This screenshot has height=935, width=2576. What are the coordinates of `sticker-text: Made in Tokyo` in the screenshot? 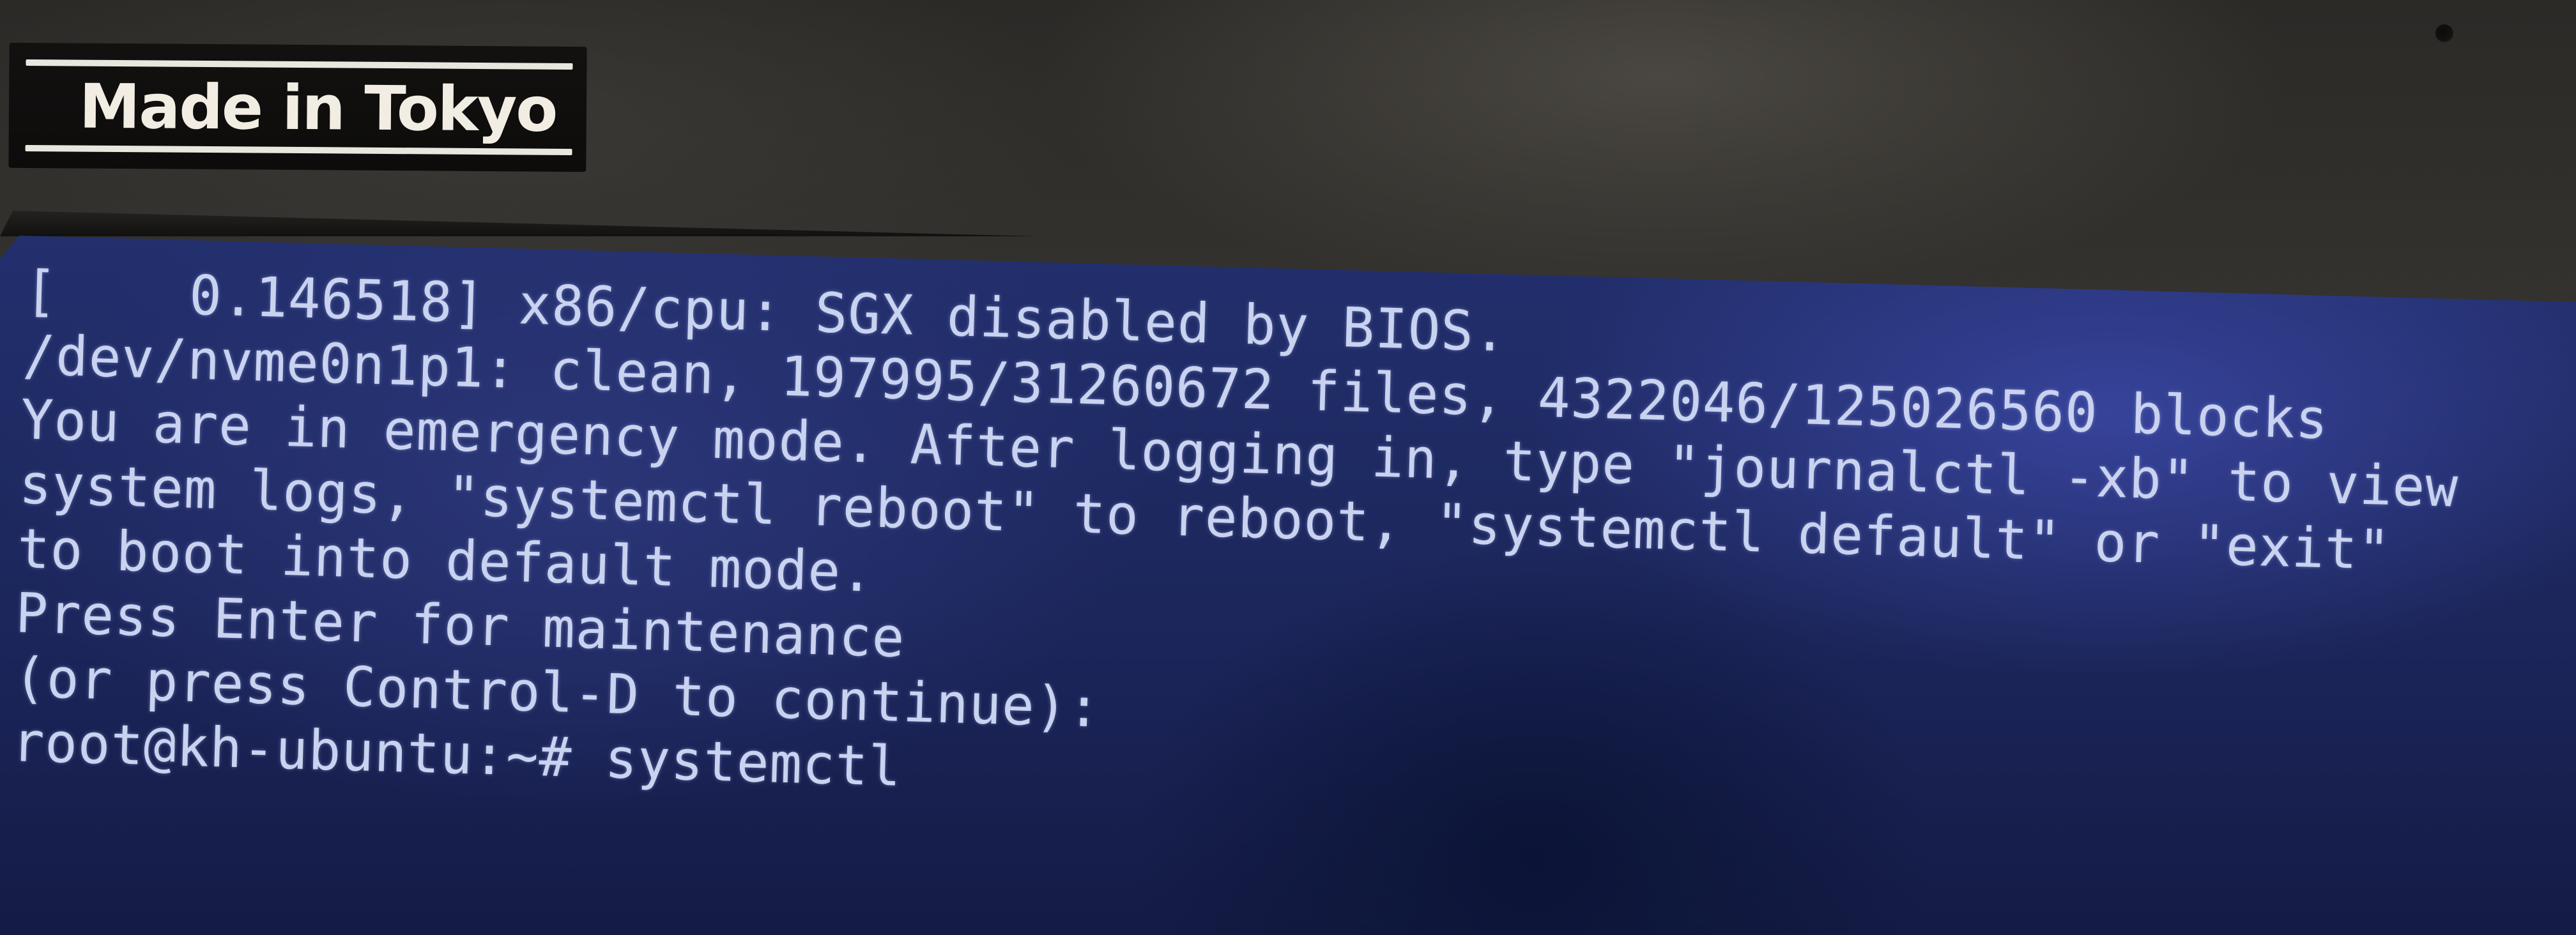 It's located at (318, 108).